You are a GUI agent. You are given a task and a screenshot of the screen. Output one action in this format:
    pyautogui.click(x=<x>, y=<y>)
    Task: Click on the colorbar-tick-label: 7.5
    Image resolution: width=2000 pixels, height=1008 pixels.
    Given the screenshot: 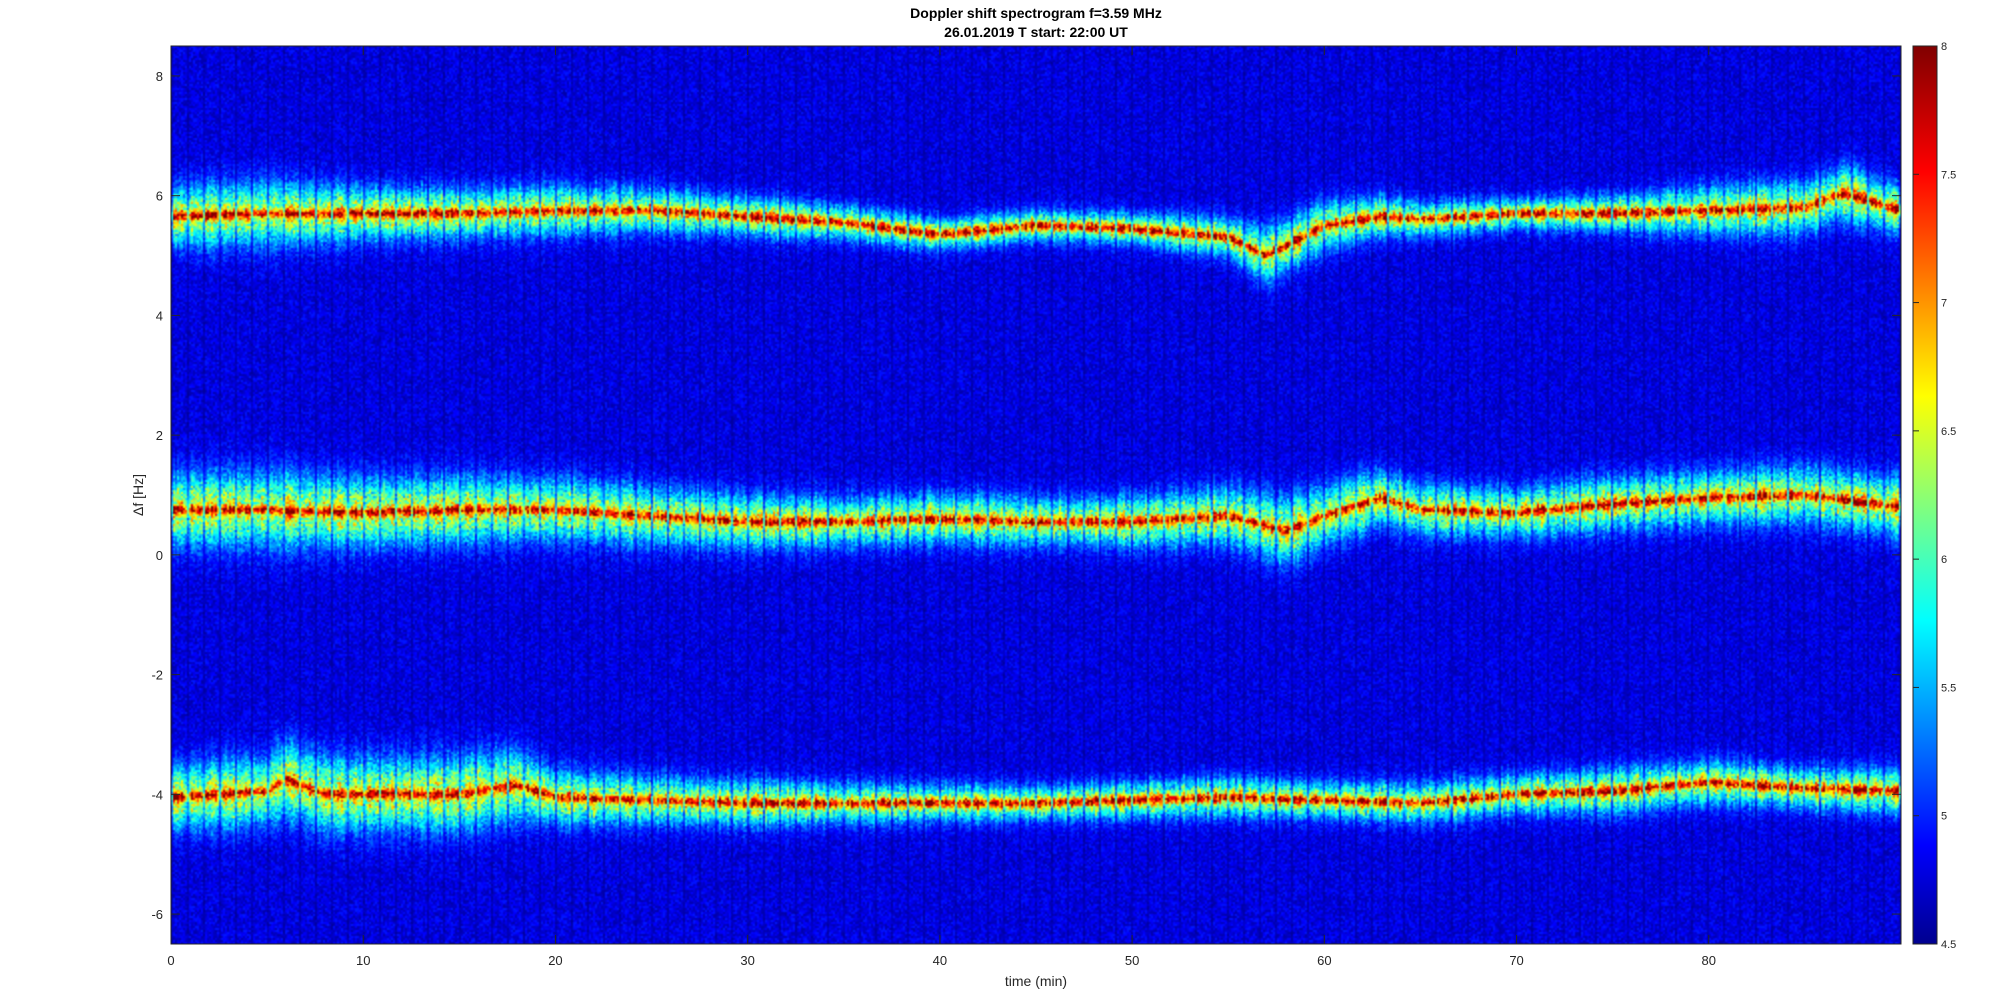 What is the action you would take?
    pyautogui.click(x=1948, y=175)
    